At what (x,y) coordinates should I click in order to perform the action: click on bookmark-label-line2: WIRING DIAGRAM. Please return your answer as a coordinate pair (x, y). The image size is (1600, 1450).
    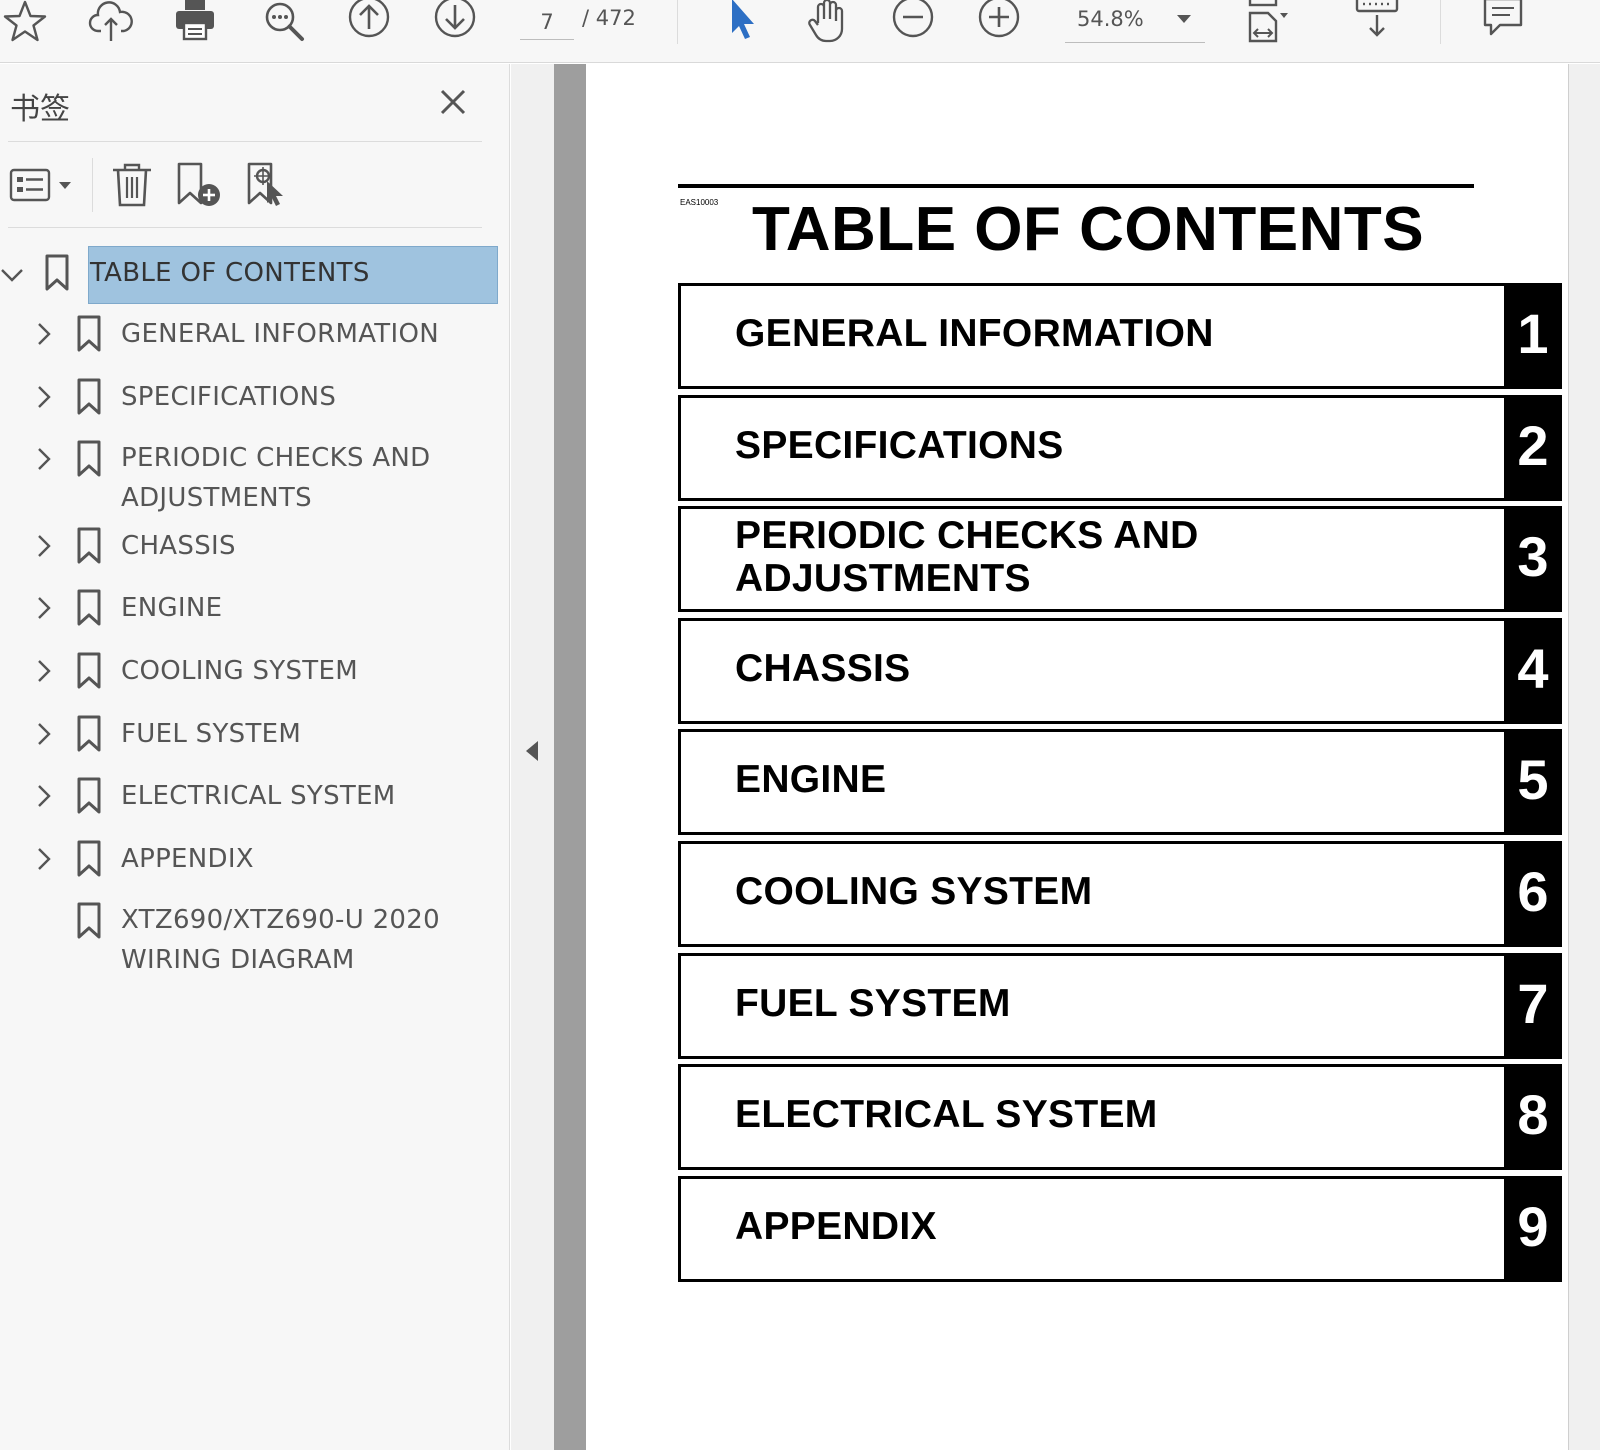
    Looking at the image, I should click on (238, 960).